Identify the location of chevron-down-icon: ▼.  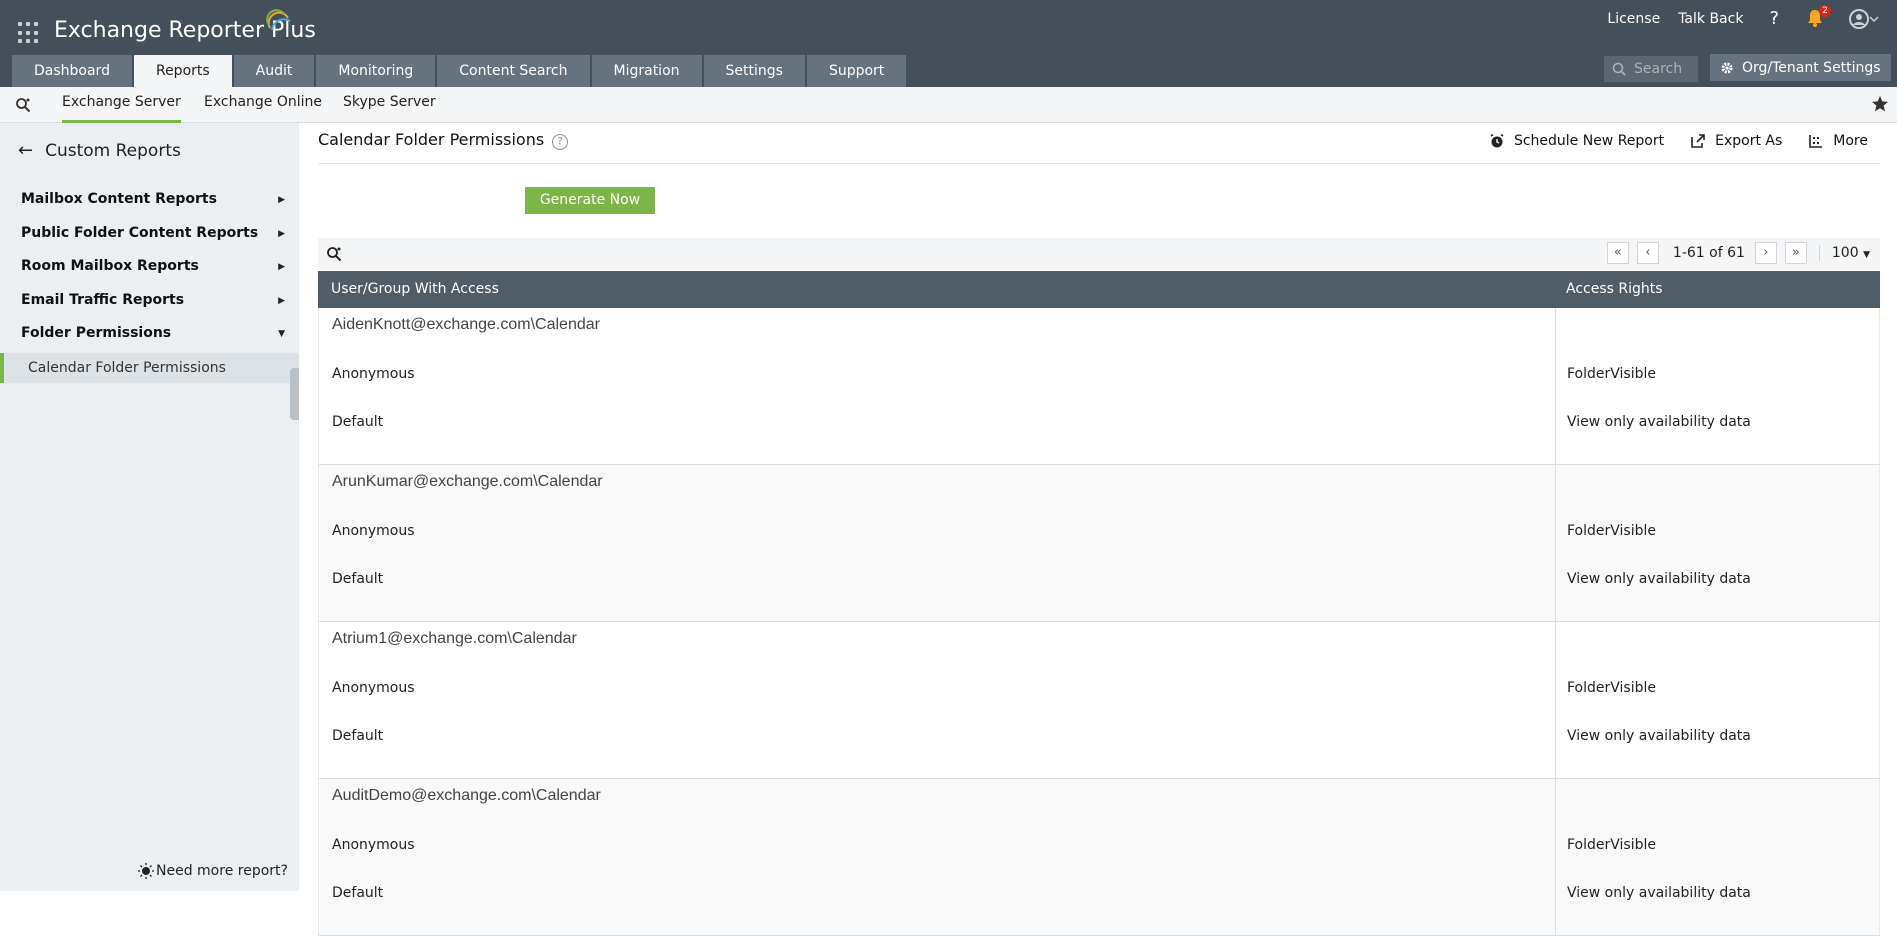
(1866, 255).